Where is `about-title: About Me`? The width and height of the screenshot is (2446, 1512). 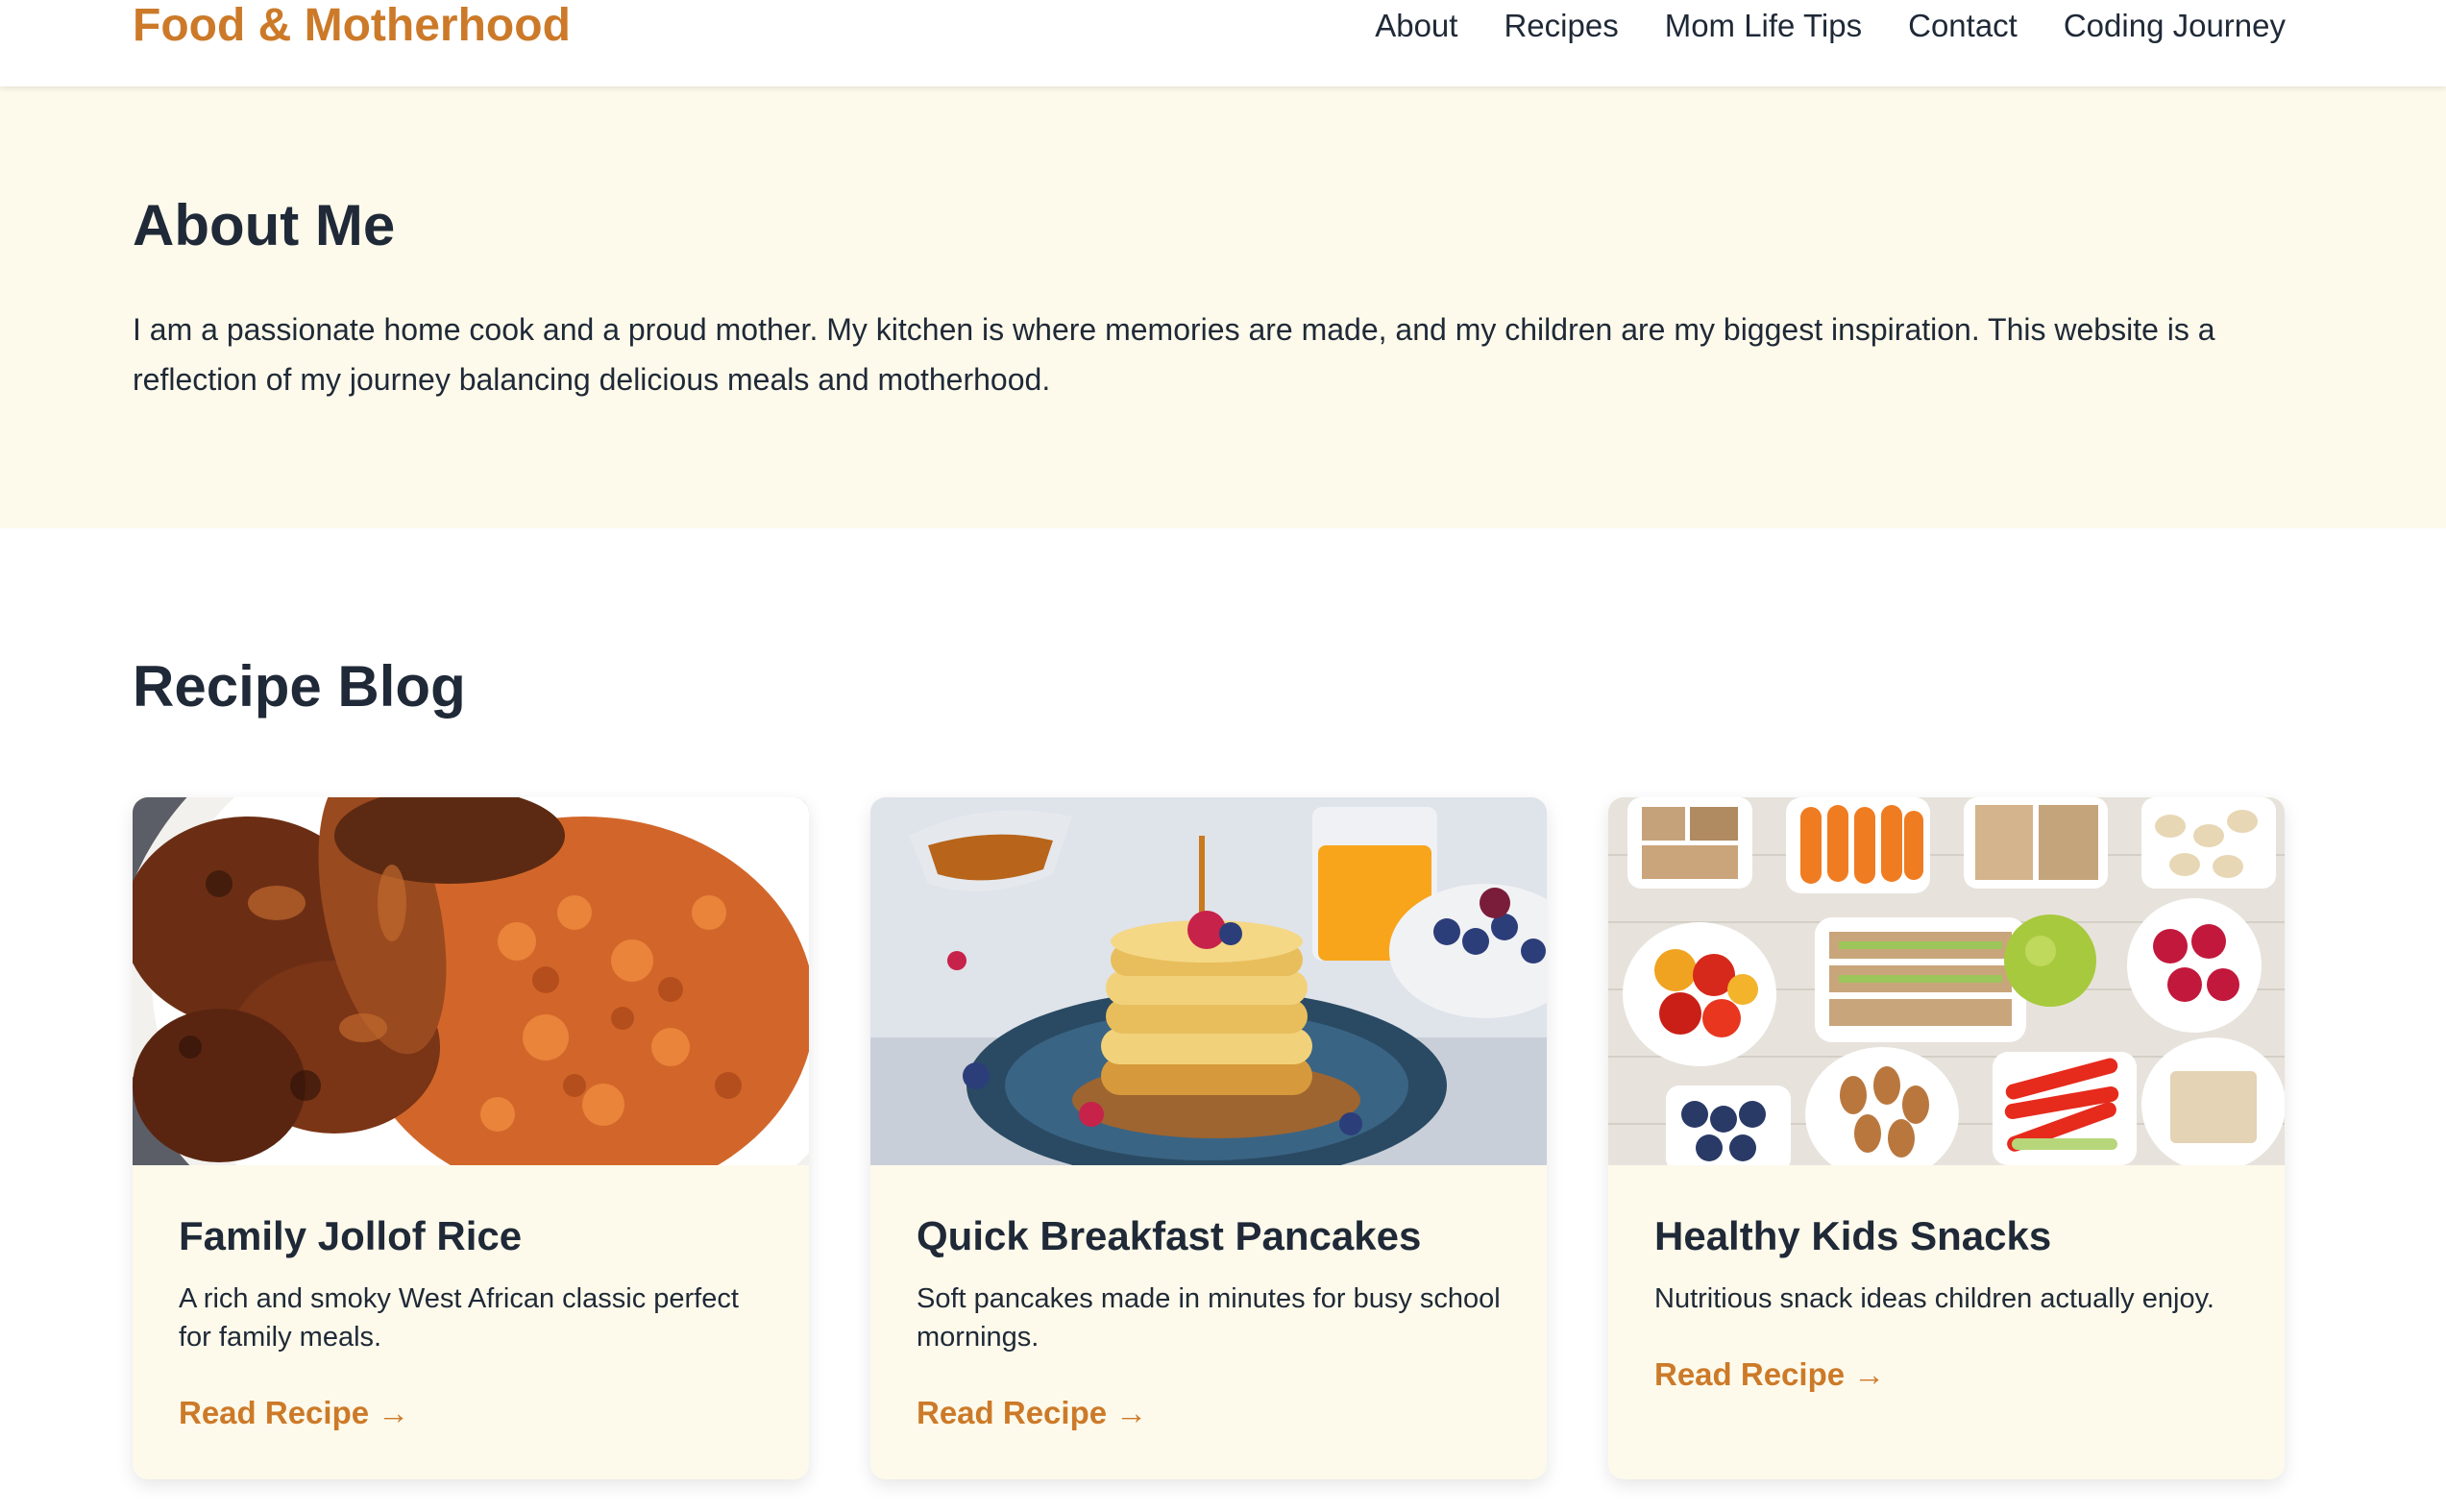
about-title: About Me is located at coordinates (264, 225).